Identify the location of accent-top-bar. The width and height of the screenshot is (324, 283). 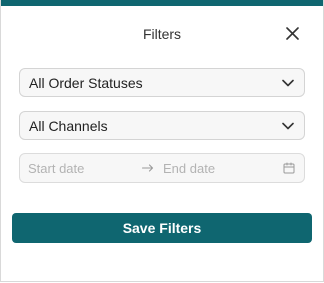
(162, 3).